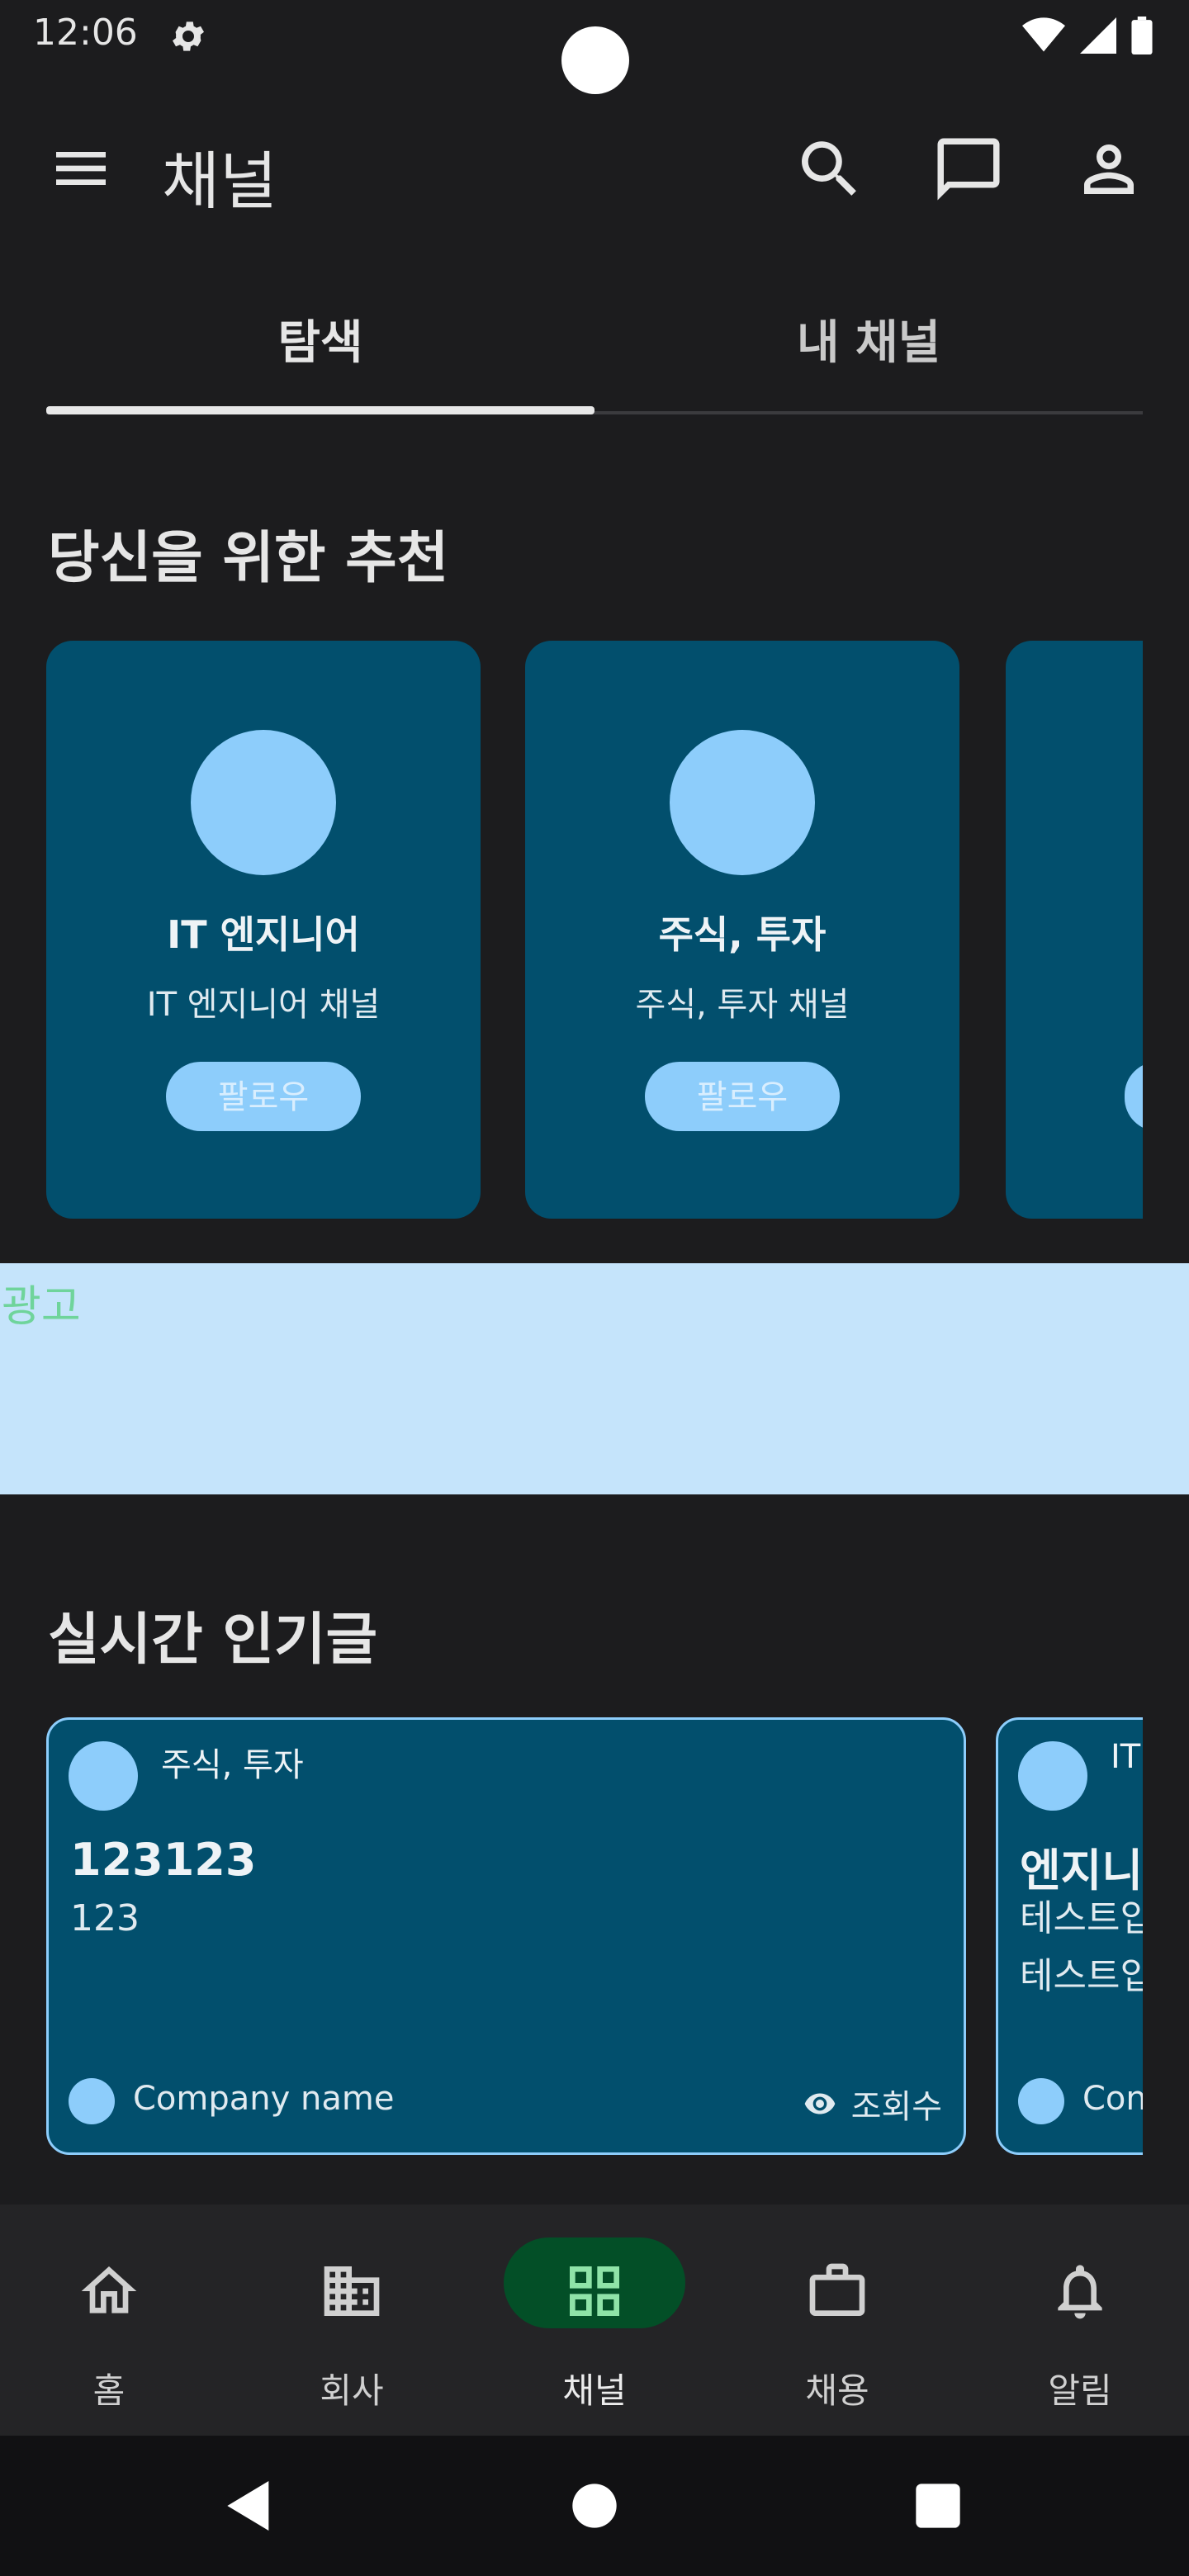  What do you see at coordinates (595, 60) in the screenshot?
I see `camera-cutout` at bounding box center [595, 60].